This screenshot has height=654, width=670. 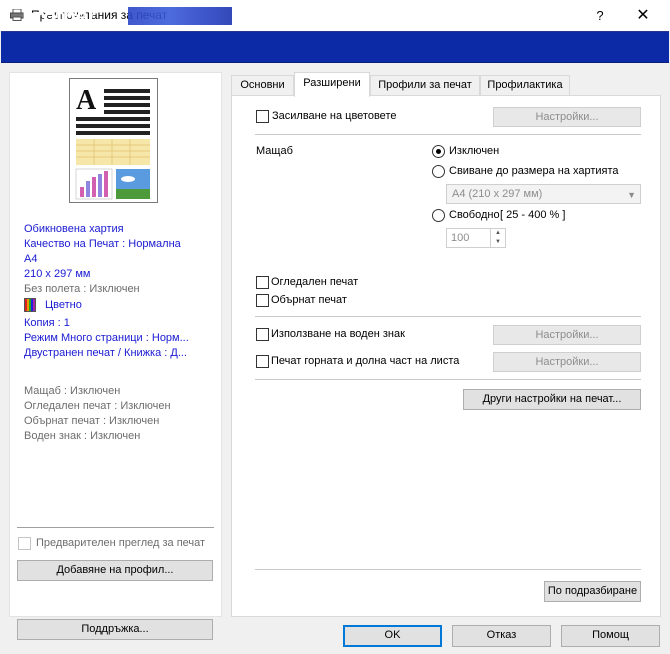 What do you see at coordinates (332, 84) in the screenshot?
I see `tab-advanced: Разширени` at bounding box center [332, 84].